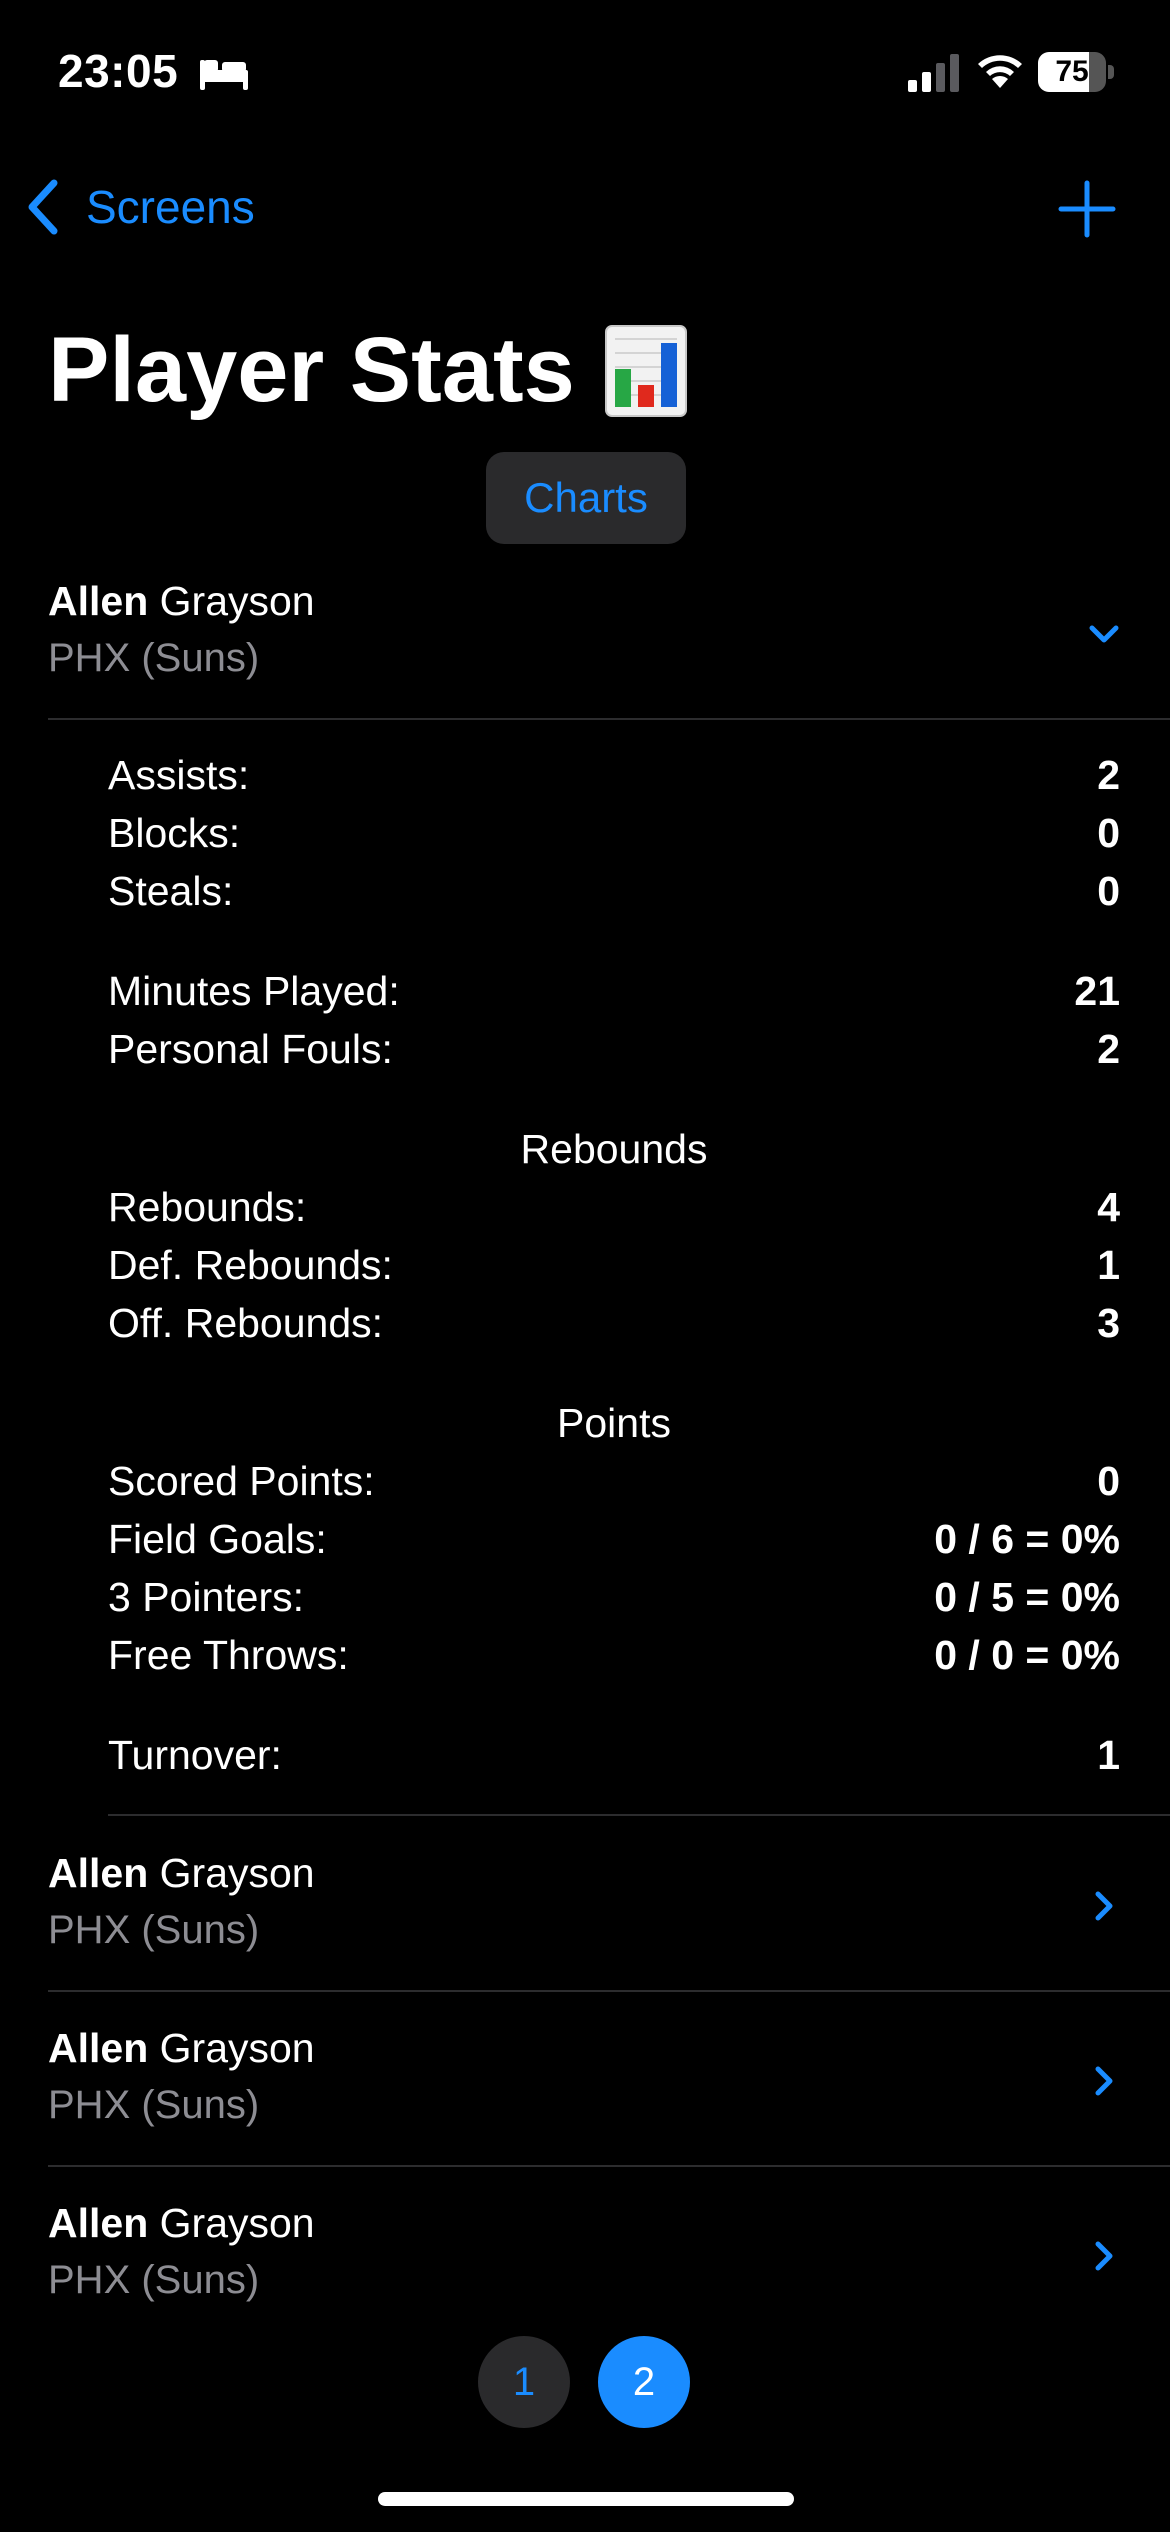 The height and width of the screenshot is (2532, 1170). What do you see at coordinates (118, 71) in the screenshot?
I see `status-time: 23:05` at bounding box center [118, 71].